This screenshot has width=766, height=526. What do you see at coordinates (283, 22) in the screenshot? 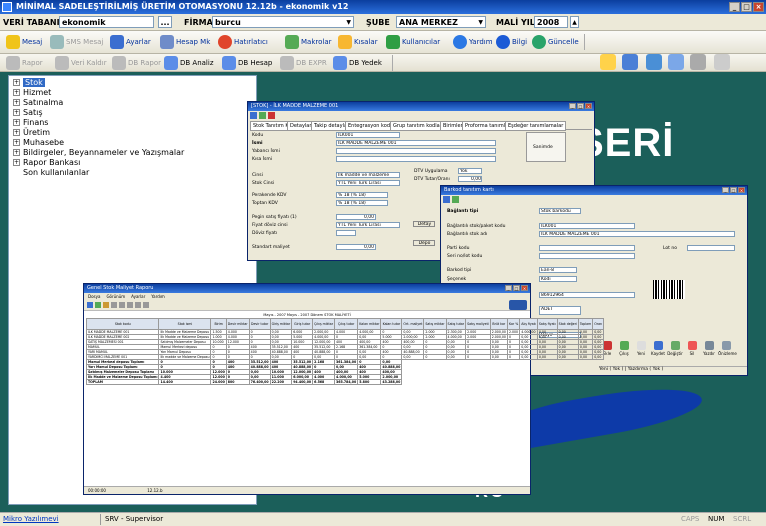
I see `company-select: burcu ▼` at bounding box center [283, 22].